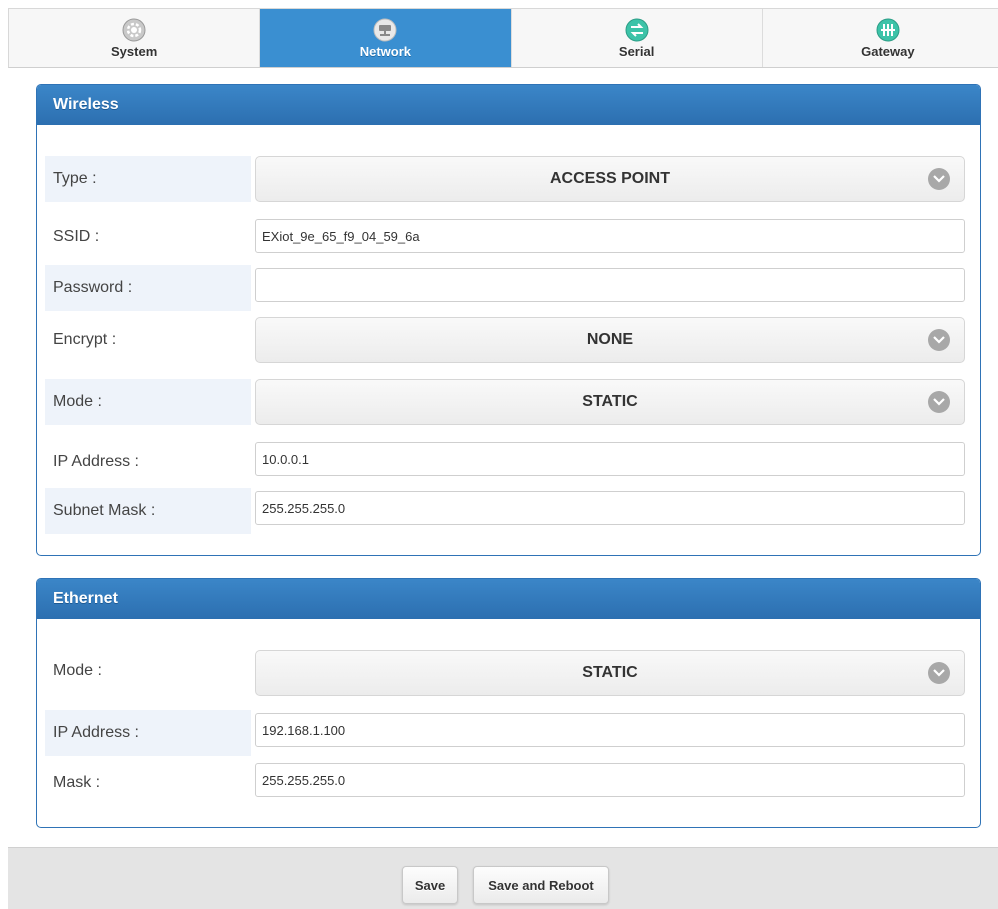  Describe the element at coordinates (148, 179) in the screenshot. I see `wireless-type-label: Type :` at that location.